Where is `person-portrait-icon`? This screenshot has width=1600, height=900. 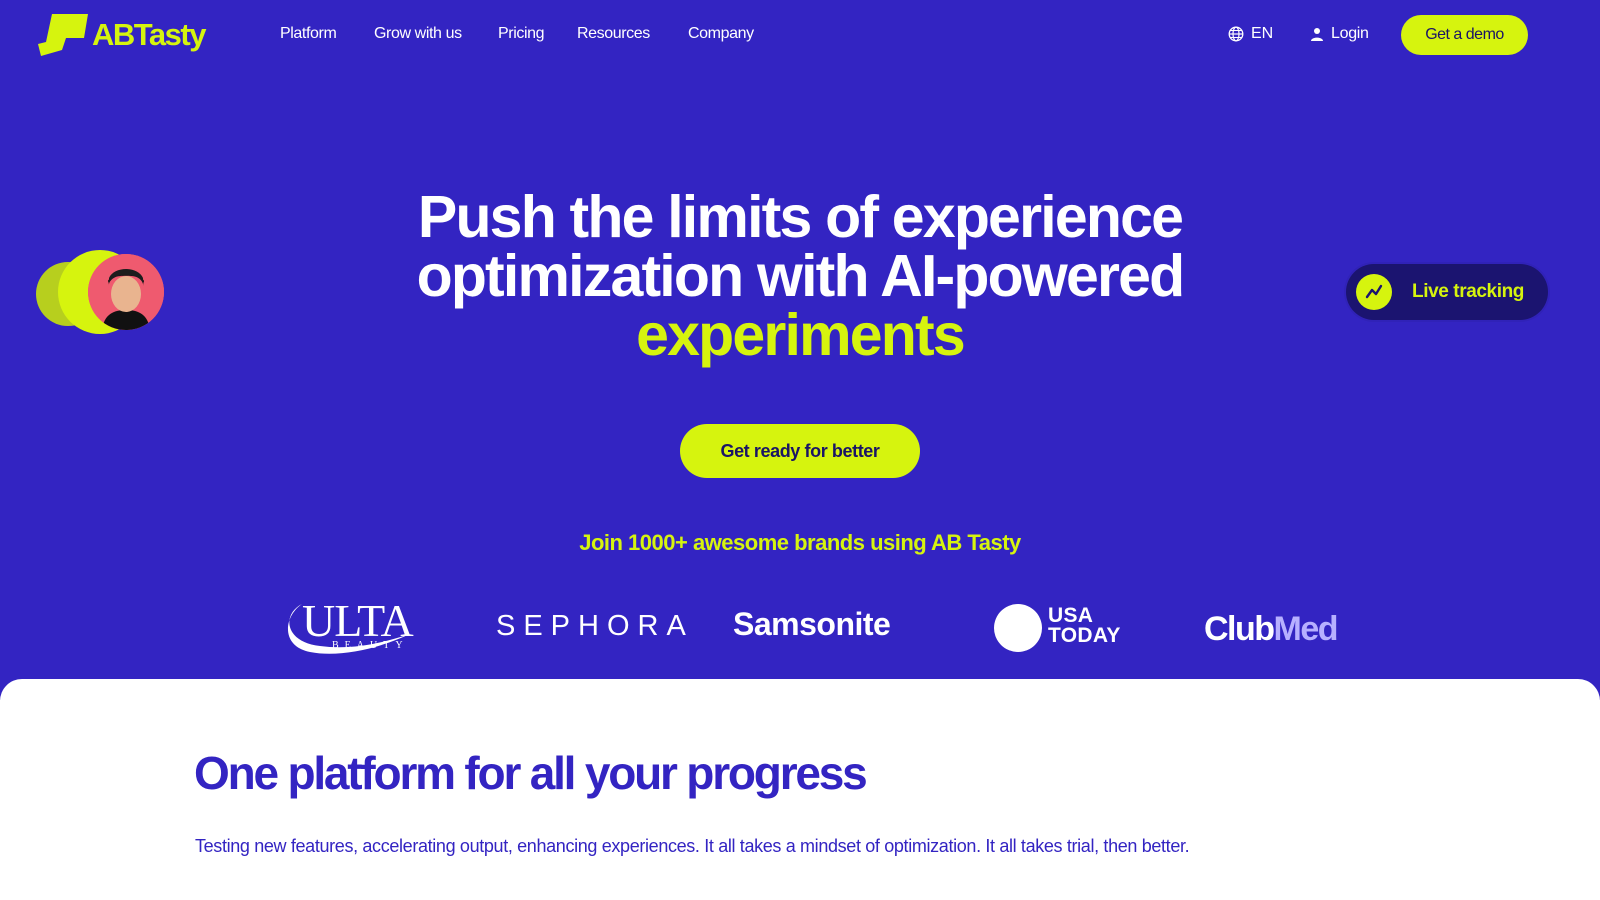
person-portrait-icon is located at coordinates (126, 292).